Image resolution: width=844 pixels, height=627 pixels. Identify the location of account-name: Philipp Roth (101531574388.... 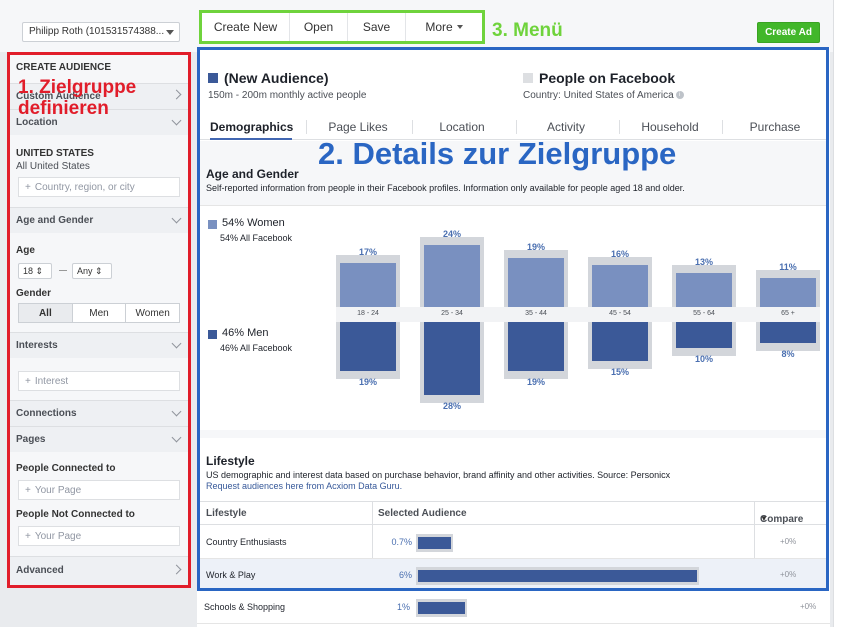
(97, 31).